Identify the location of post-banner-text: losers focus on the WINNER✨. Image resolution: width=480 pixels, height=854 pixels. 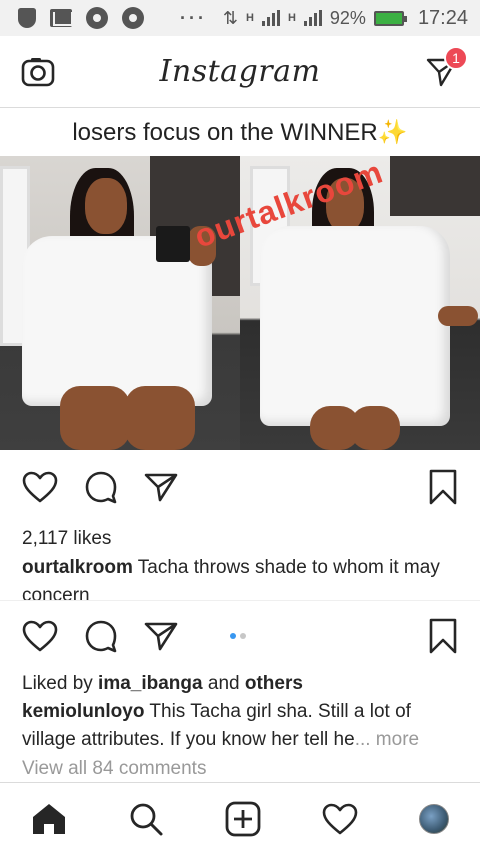
(240, 132).